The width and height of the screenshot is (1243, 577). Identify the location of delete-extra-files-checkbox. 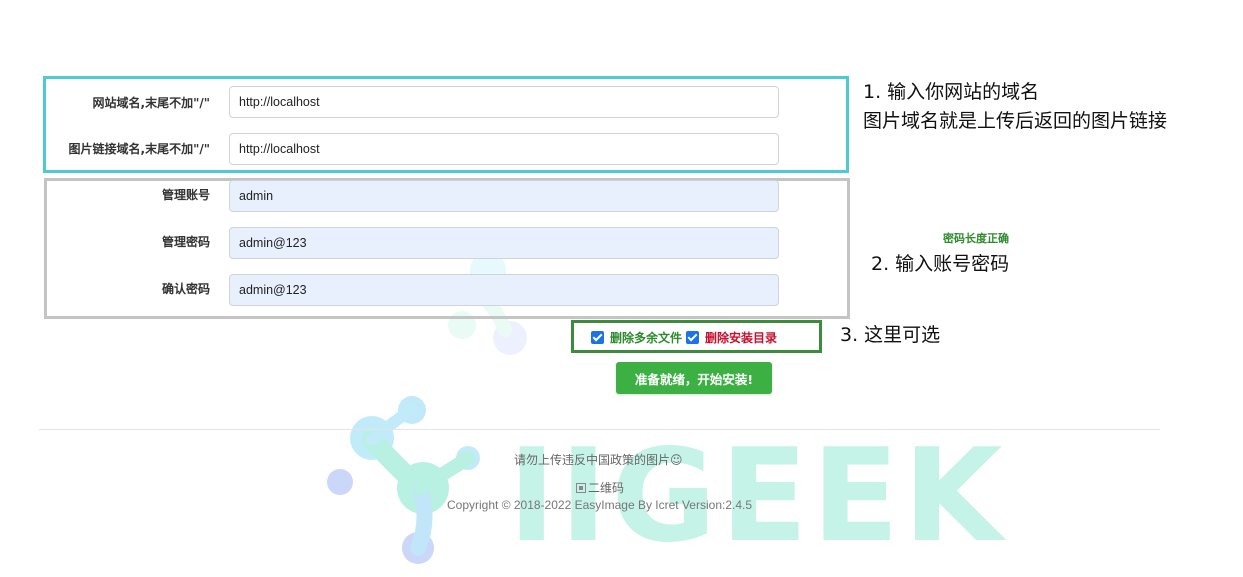
(597, 337).